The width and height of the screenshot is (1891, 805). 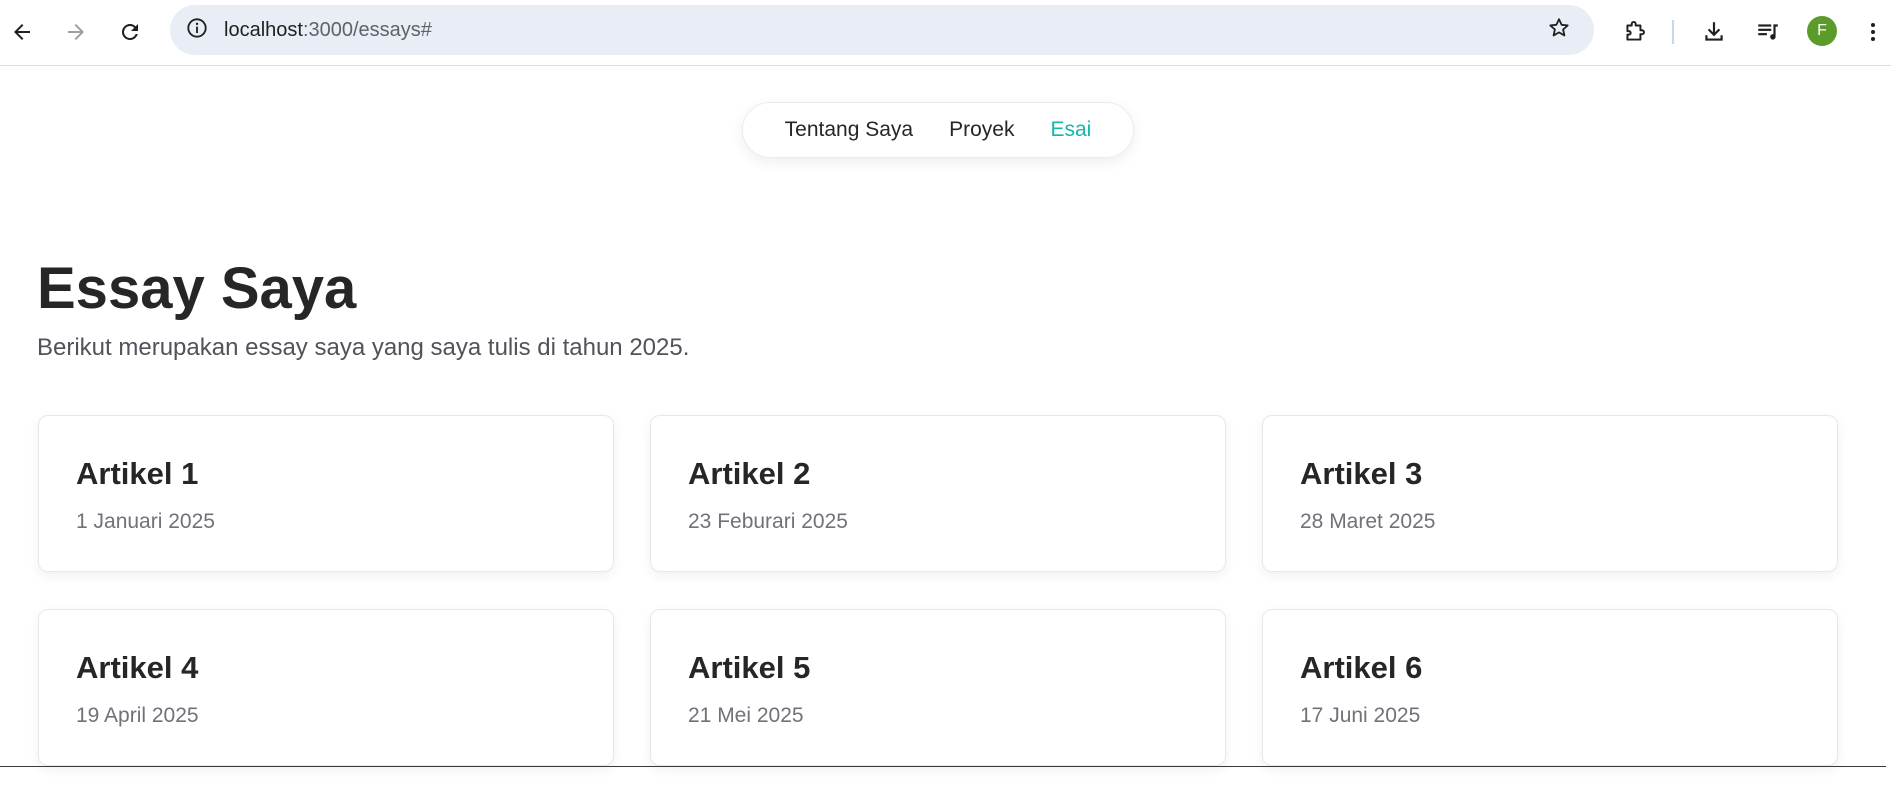 I want to click on article-title: Artikel 1, so click(x=137, y=473).